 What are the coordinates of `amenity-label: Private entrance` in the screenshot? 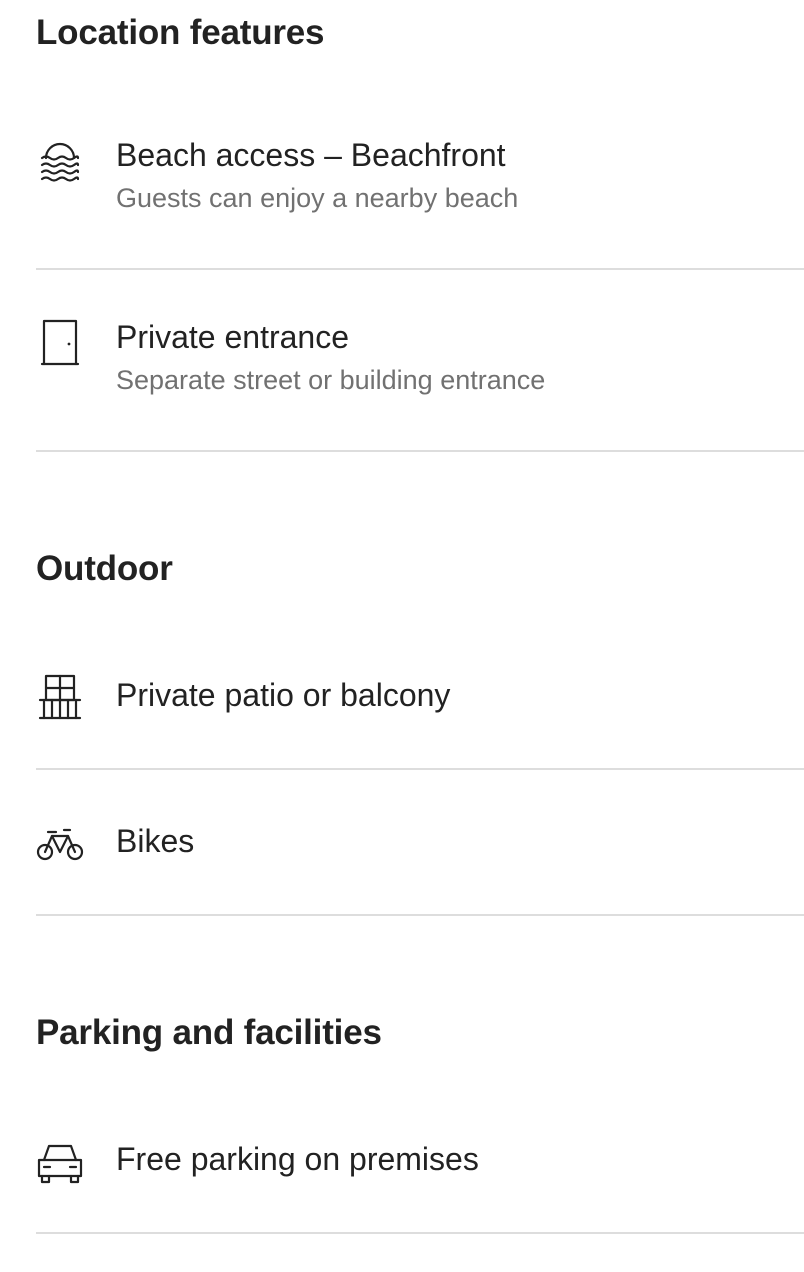 It's located at (233, 337).